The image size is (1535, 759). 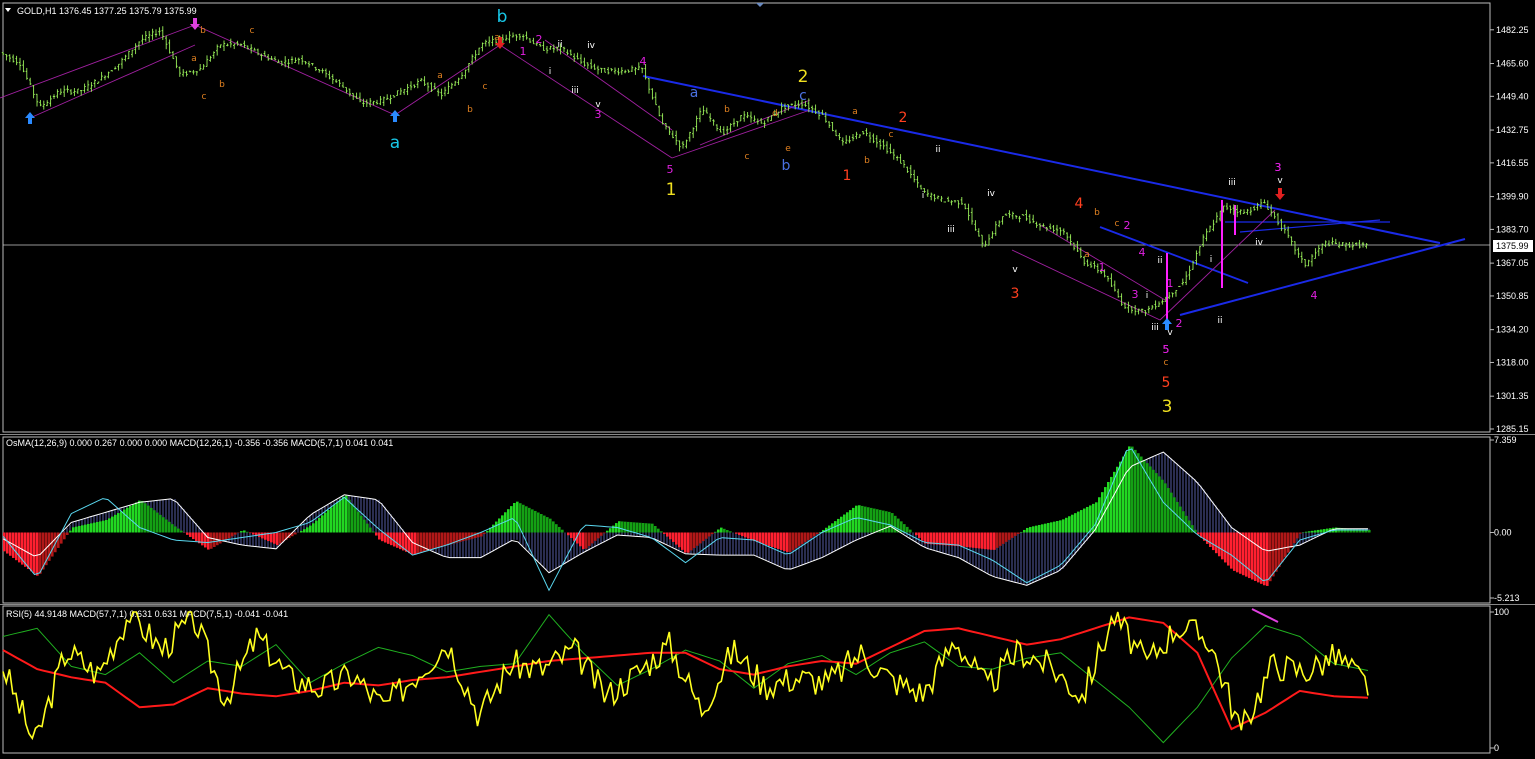 What do you see at coordinates (1166, 363) in the screenshot?
I see `wave-label: c` at bounding box center [1166, 363].